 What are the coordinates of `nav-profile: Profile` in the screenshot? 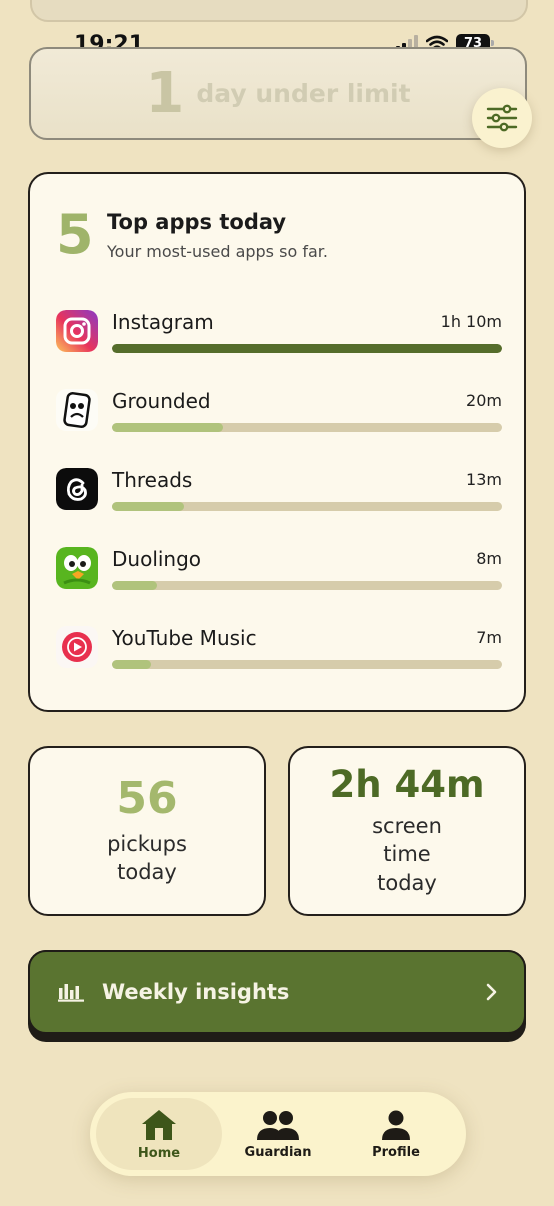 It's located at (396, 1134).